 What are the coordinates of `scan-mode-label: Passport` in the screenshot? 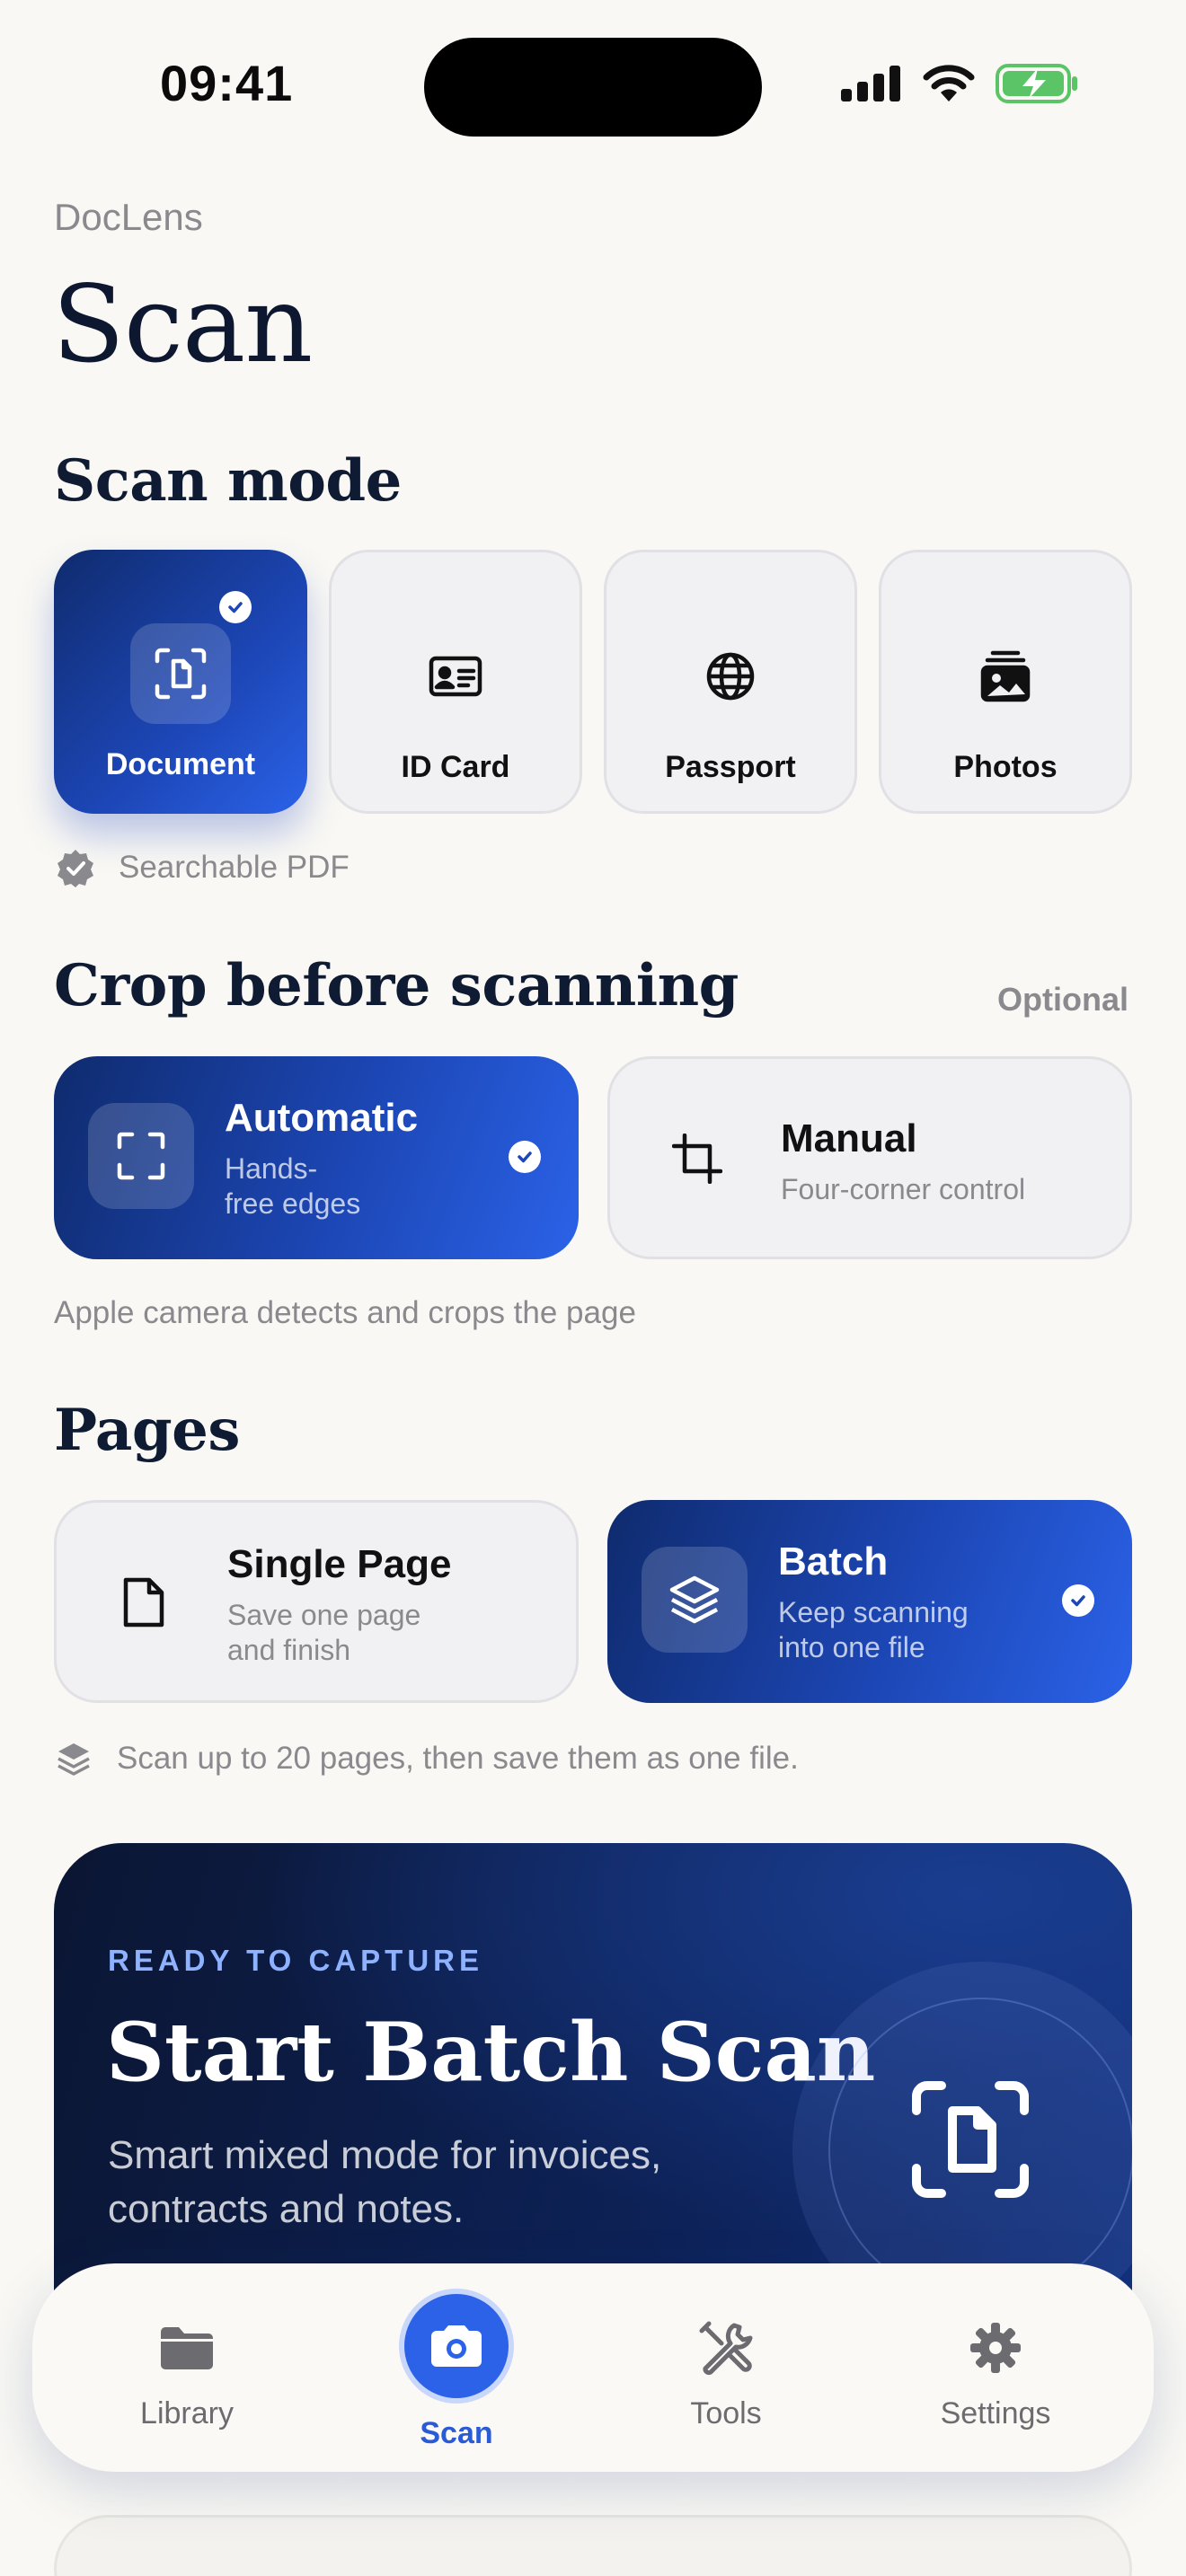 It's located at (730, 767).